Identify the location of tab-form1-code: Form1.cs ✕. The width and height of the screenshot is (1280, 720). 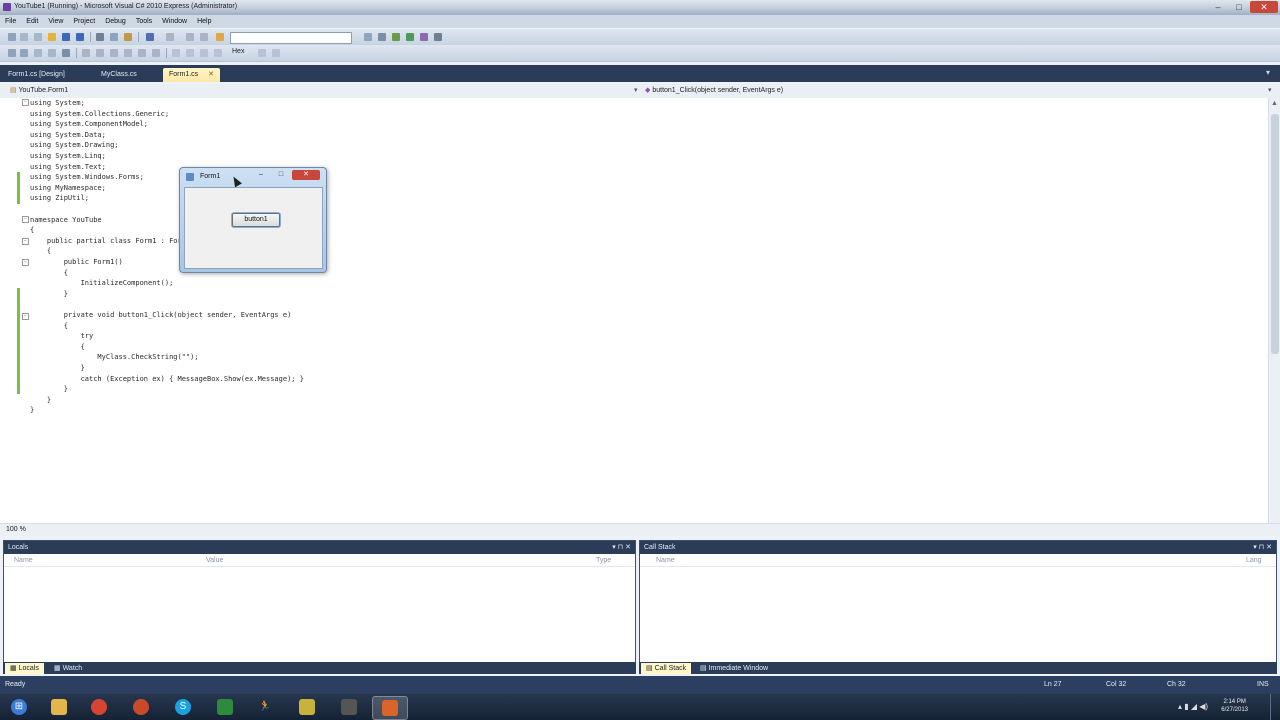
(191, 75).